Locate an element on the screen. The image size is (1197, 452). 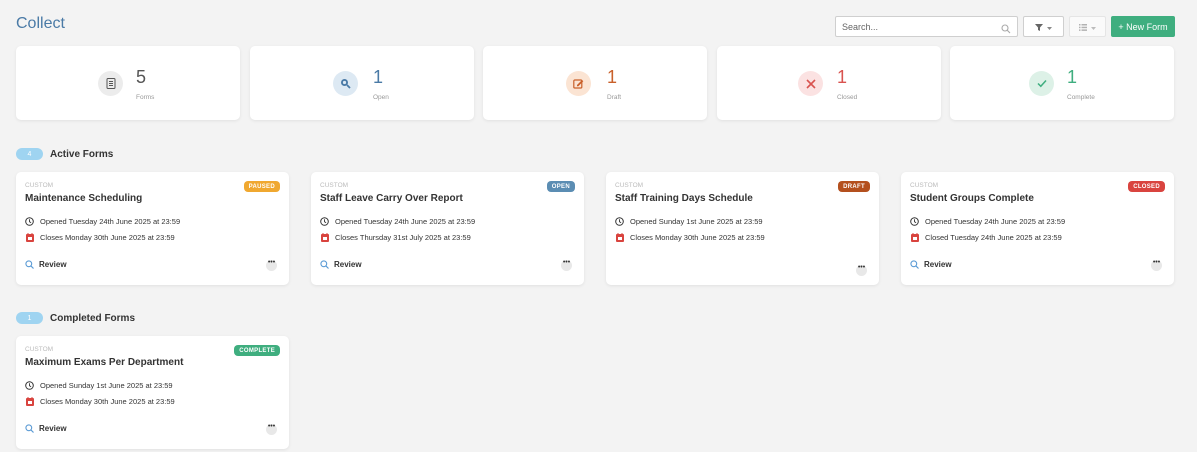
count-badge: 1 is located at coordinates (29, 318).